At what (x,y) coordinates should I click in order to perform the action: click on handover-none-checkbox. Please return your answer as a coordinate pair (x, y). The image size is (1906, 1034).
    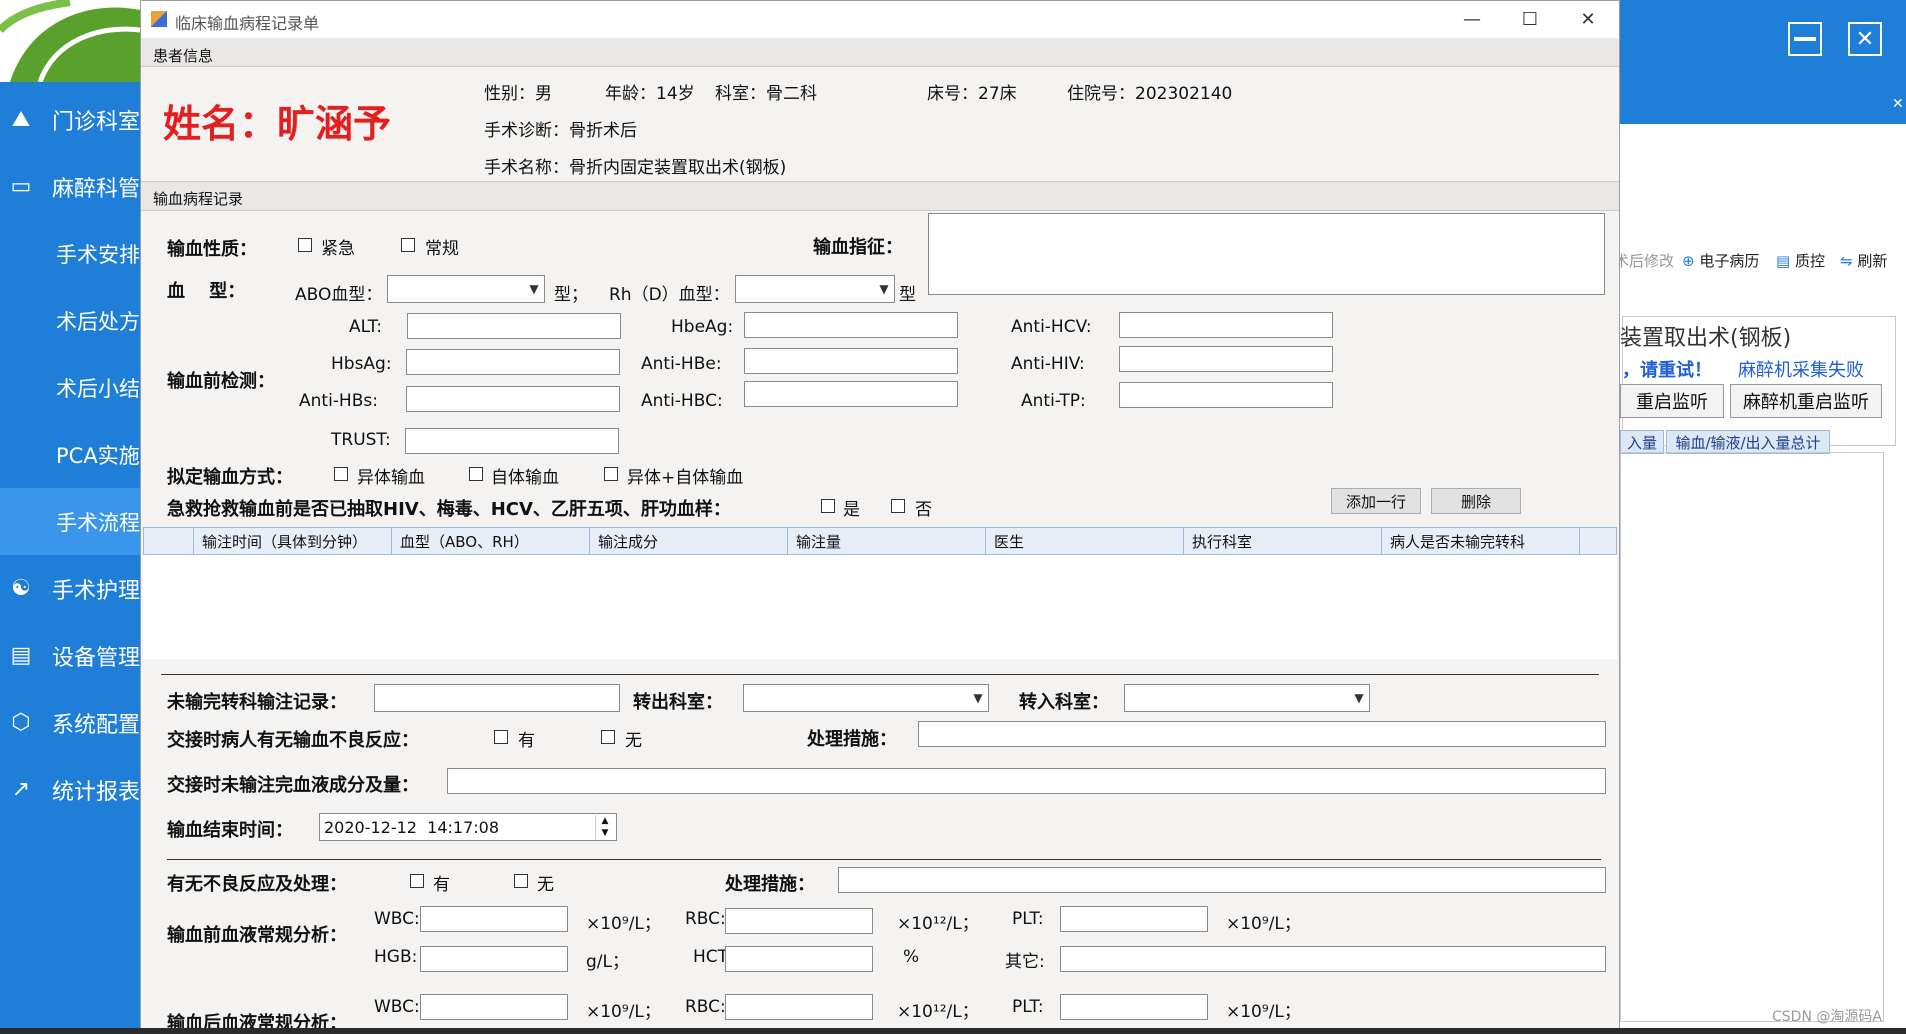
    Looking at the image, I should click on (608, 737).